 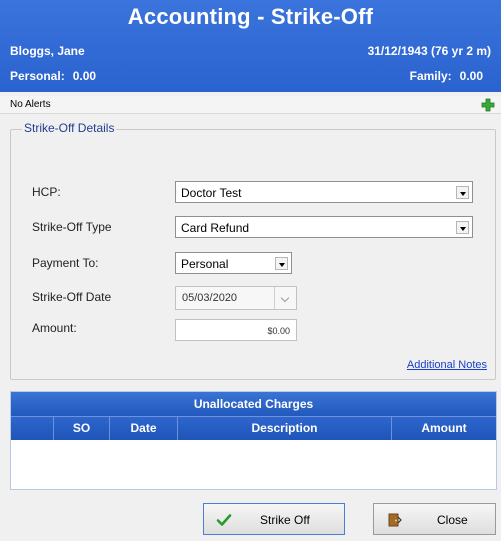 What do you see at coordinates (47, 51) in the screenshot?
I see `patient-name: Bloggs, Jane` at bounding box center [47, 51].